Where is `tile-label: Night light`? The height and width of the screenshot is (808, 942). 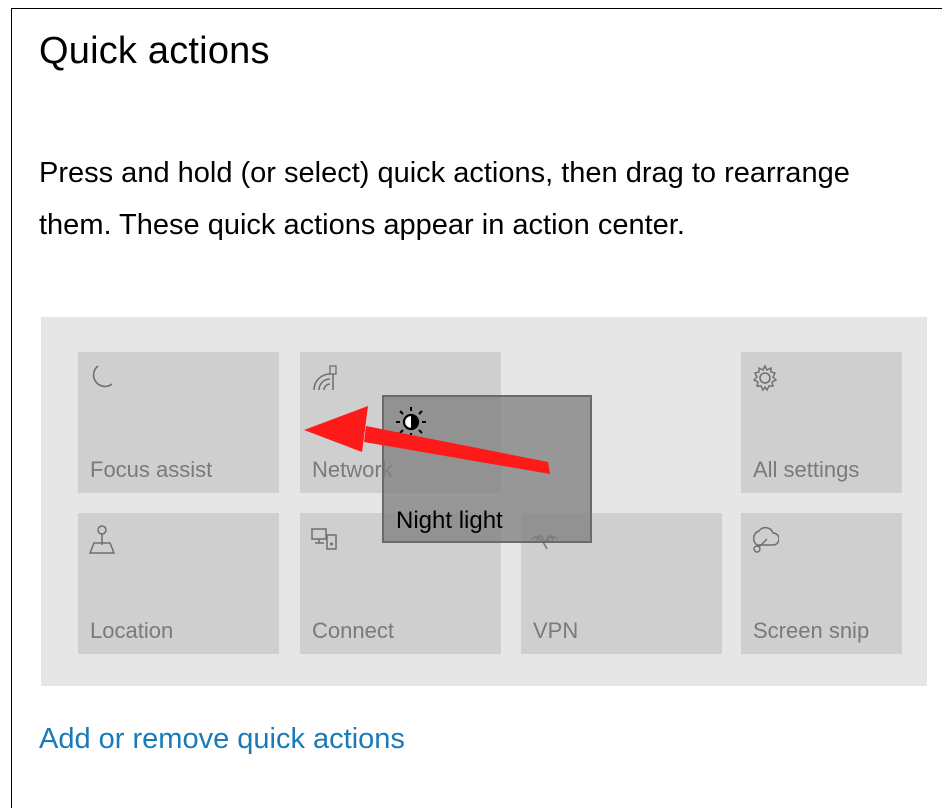 tile-label: Night light is located at coordinates (449, 520).